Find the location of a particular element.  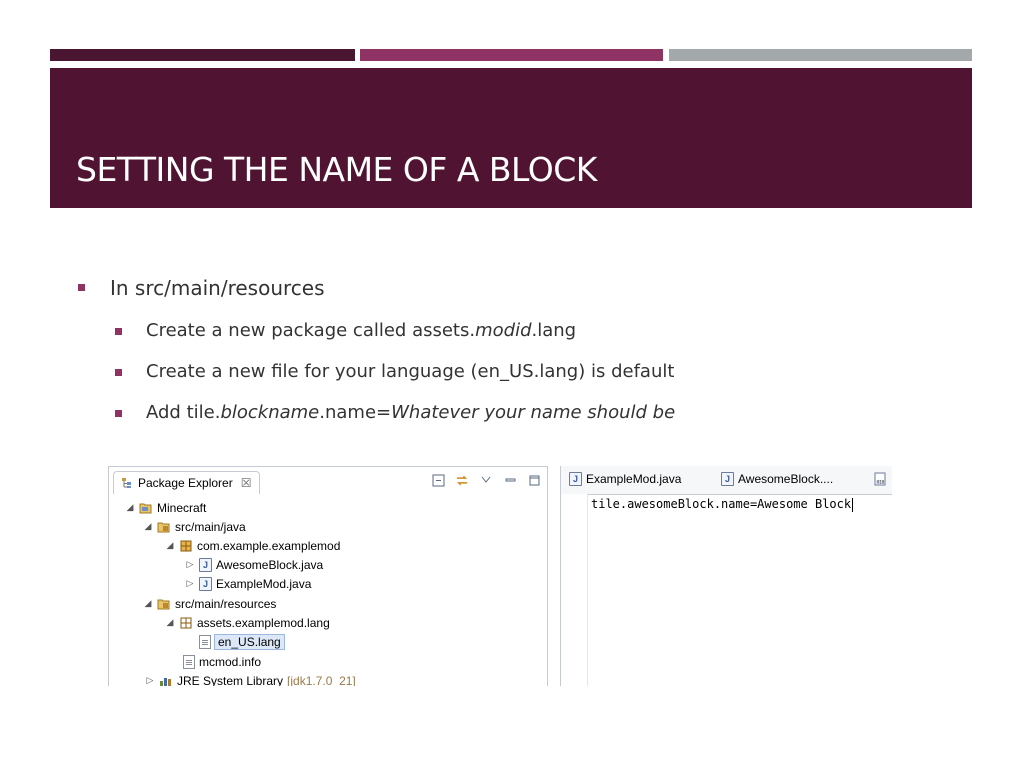

tree-item-java-file: ▷ J ExampleMod.java is located at coordinates (248, 583).